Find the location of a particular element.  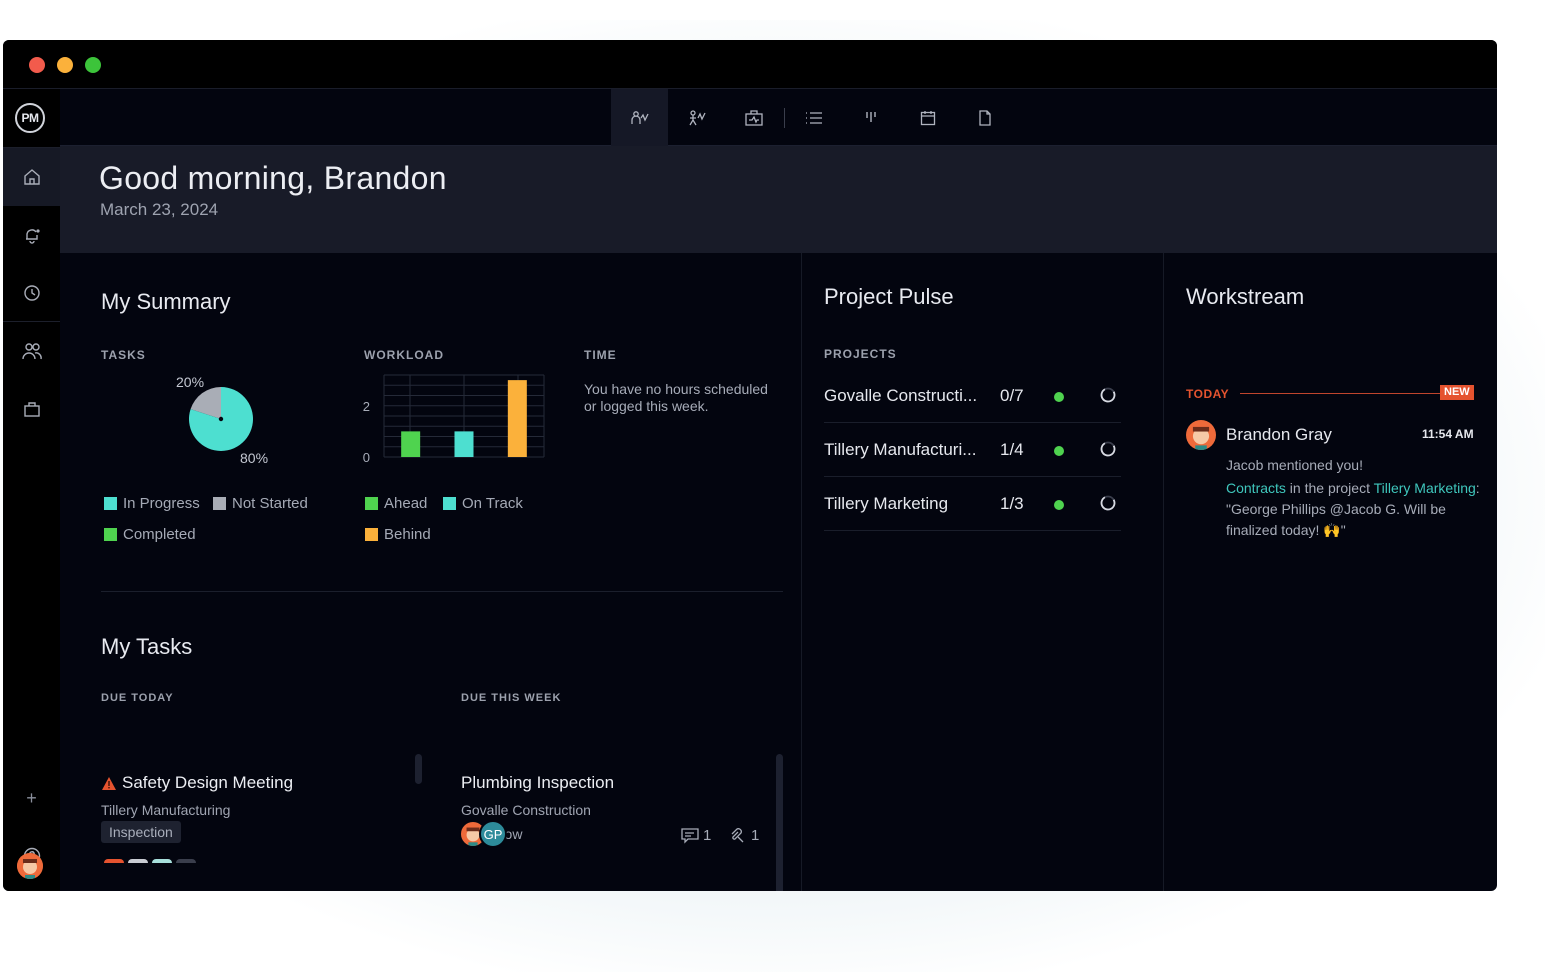

bell-icon is located at coordinates (32, 236).